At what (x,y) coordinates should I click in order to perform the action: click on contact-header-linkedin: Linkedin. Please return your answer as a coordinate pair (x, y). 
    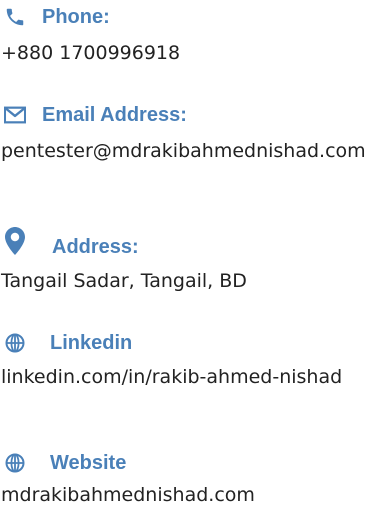
    Looking at the image, I should click on (184, 343).